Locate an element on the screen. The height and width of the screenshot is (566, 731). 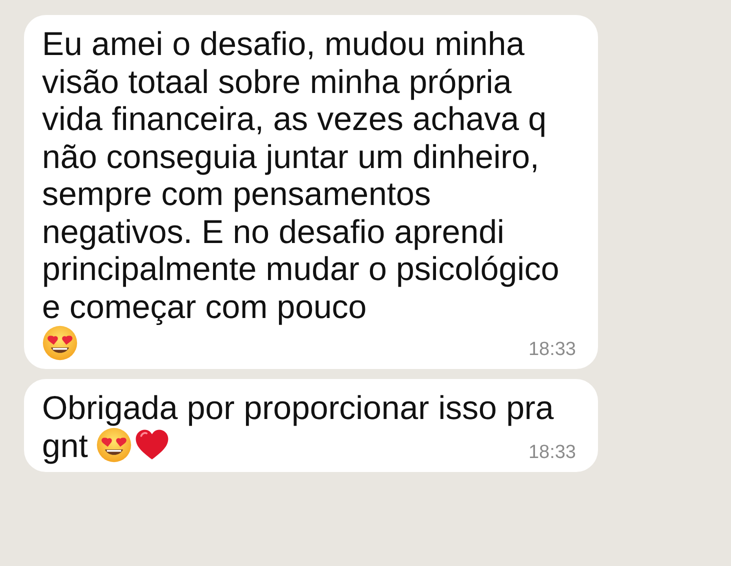
message-text: Obrigada por proporcionar isso pra is located at coordinates (298, 407).